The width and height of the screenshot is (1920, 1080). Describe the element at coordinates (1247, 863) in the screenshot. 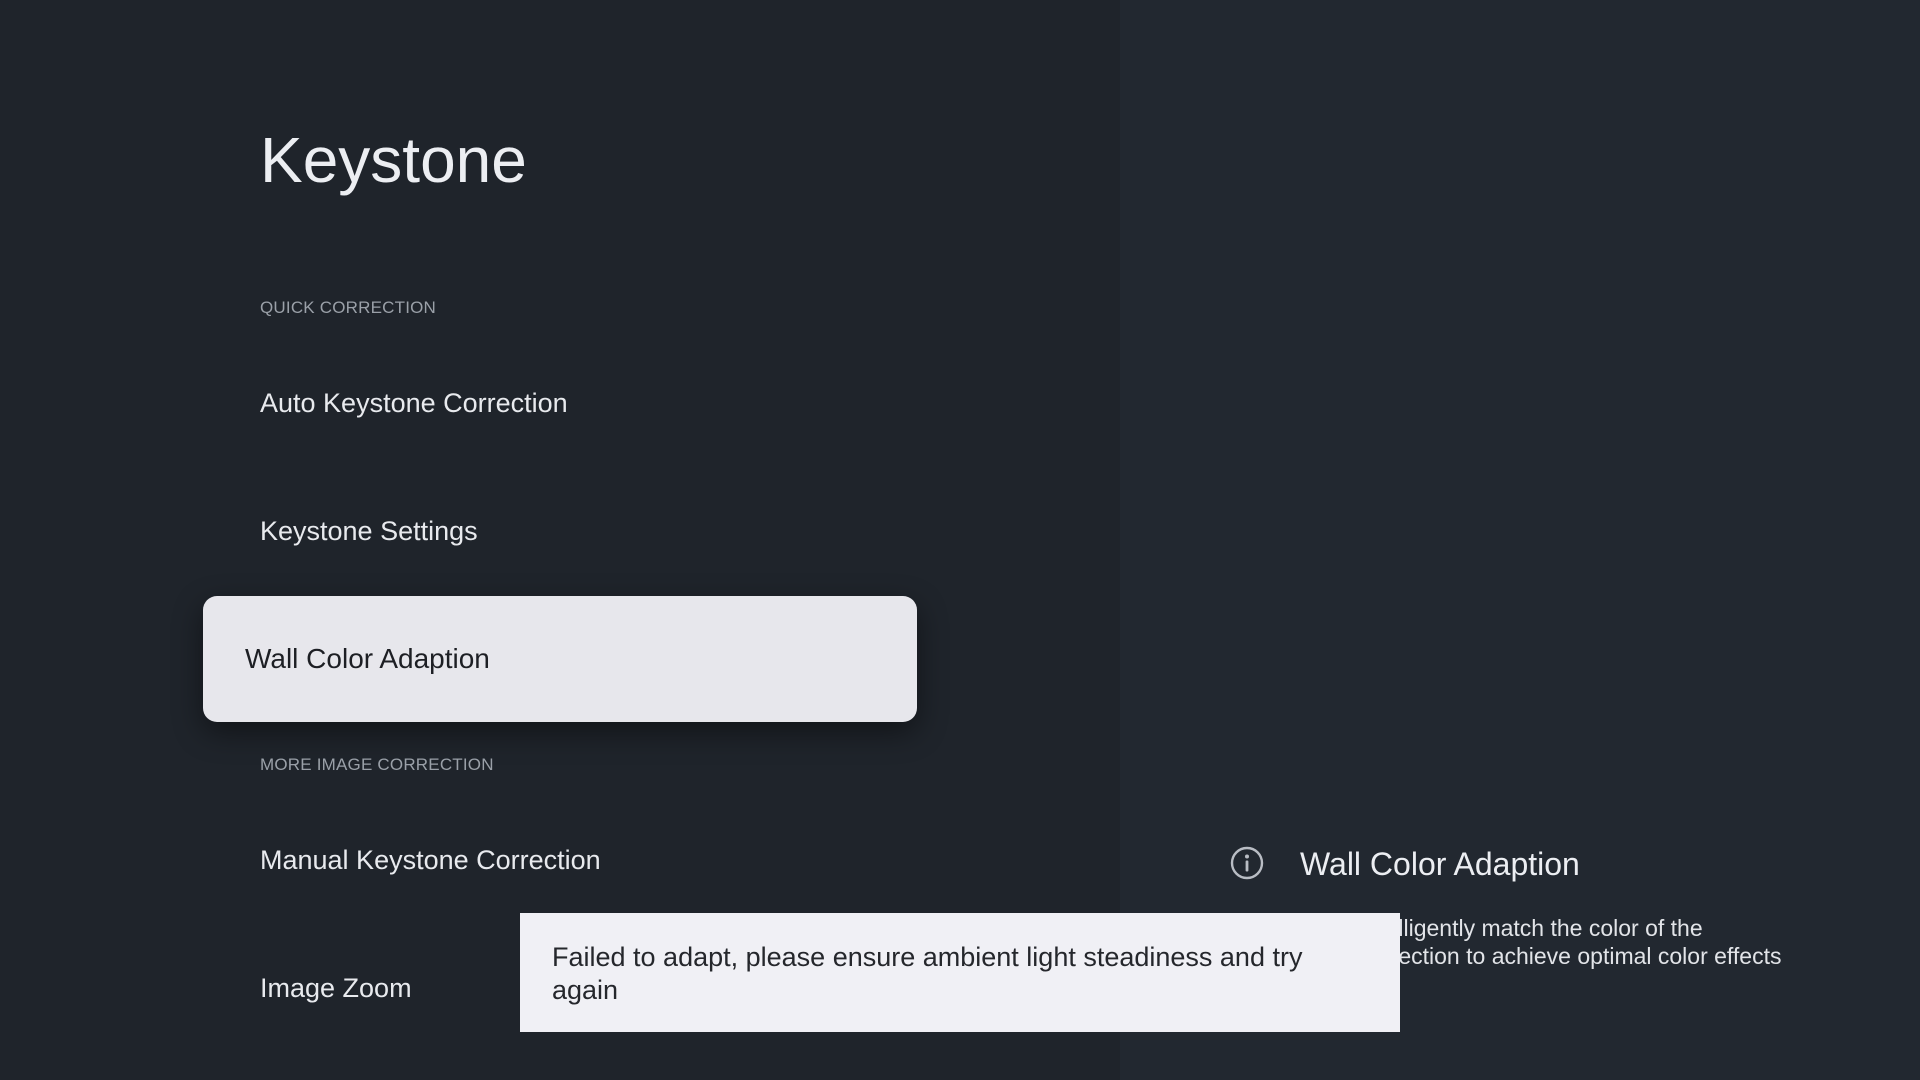

I see `info-circle-icon` at that location.